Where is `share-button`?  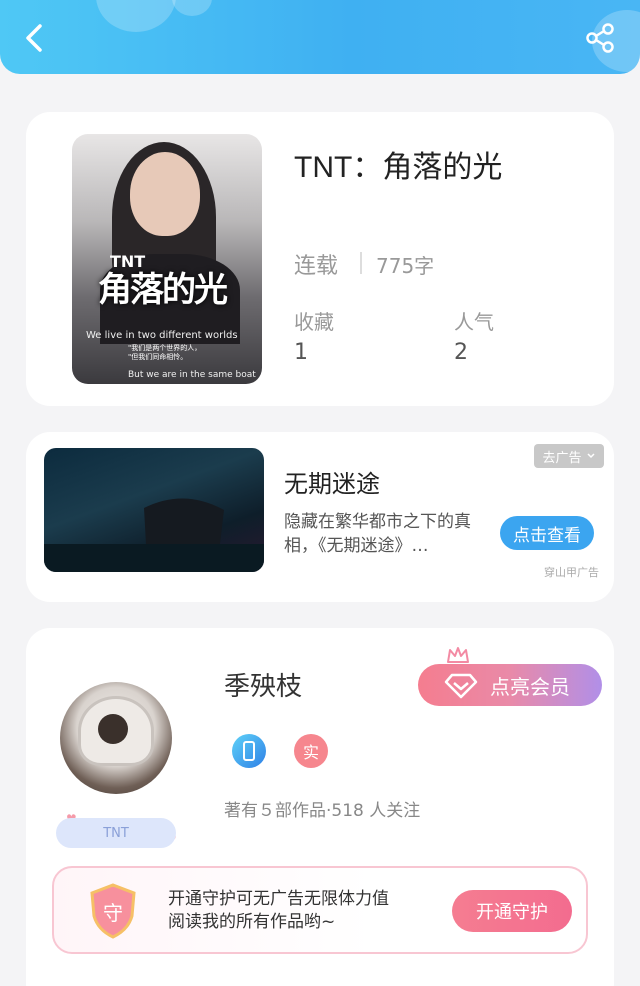
share-button is located at coordinates (600, 38).